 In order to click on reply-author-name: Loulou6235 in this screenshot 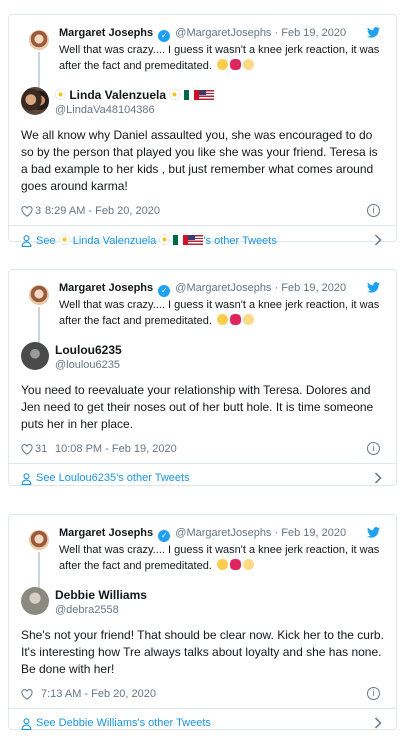, I will do `click(88, 350)`.